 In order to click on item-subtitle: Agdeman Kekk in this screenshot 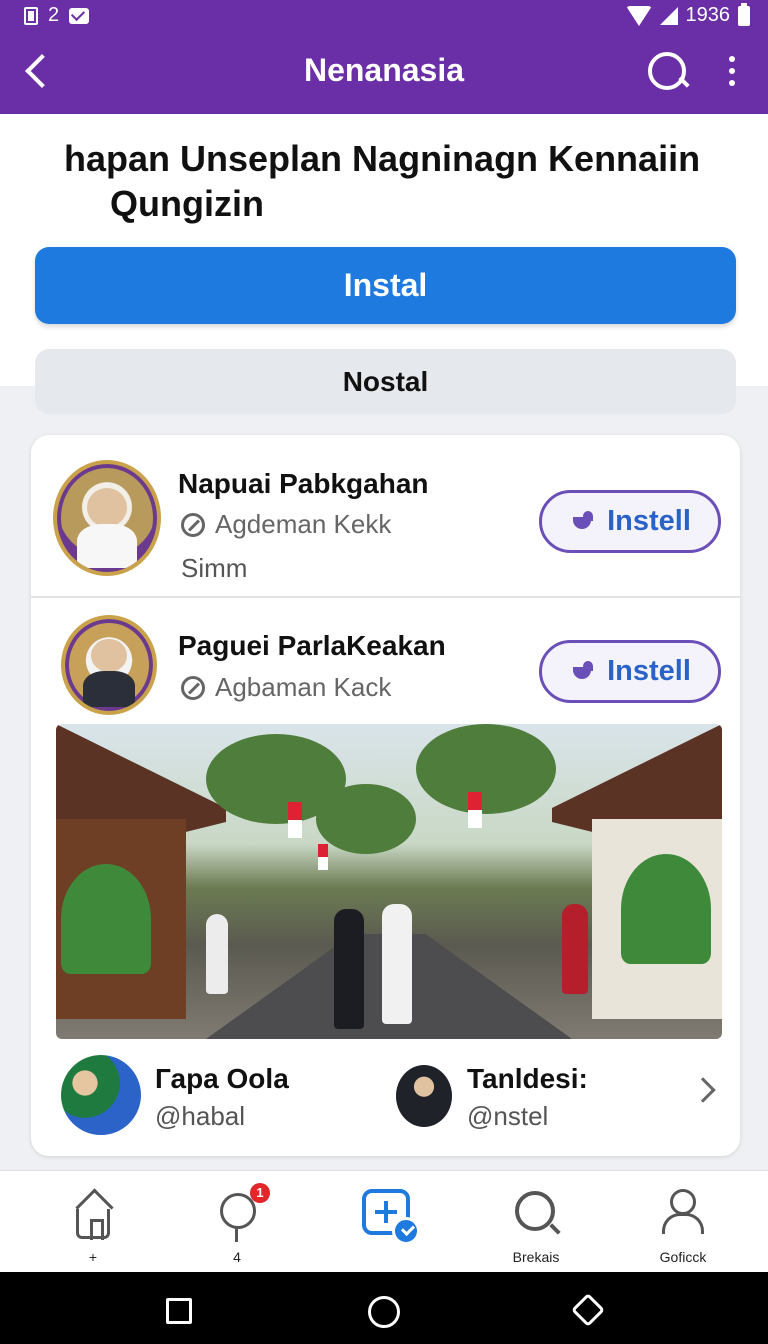, I will do `click(286, 524)`.